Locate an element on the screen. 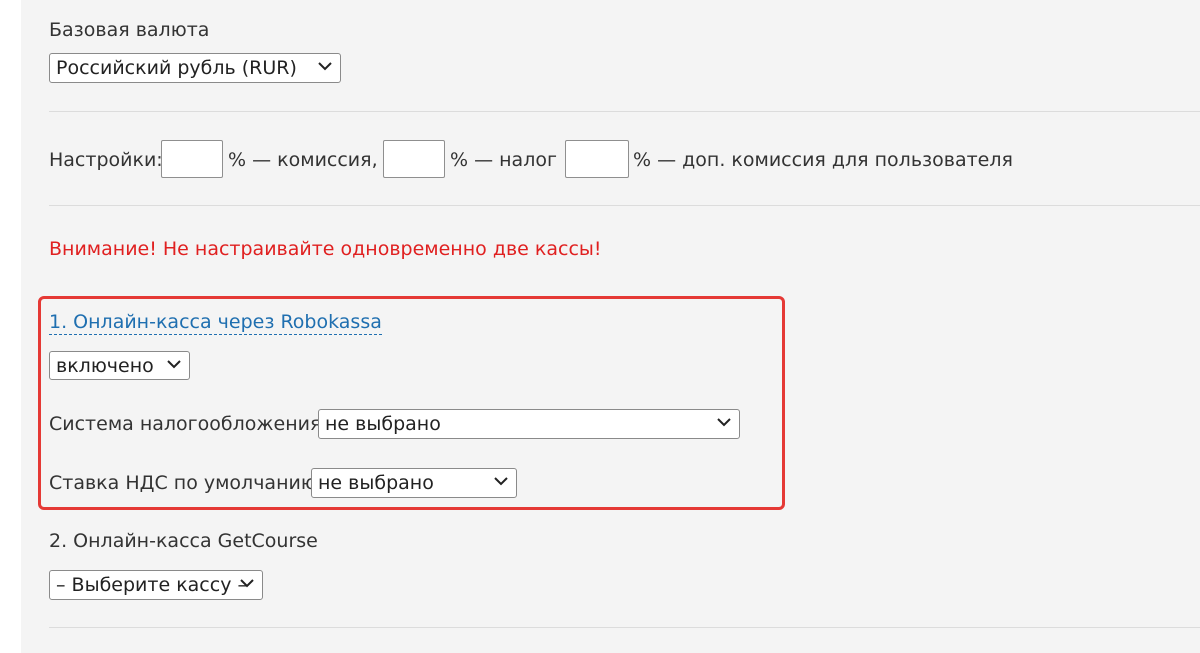 The image size is (1200, 653). vat-value: не выбрано is located at coordinates (376, 483).